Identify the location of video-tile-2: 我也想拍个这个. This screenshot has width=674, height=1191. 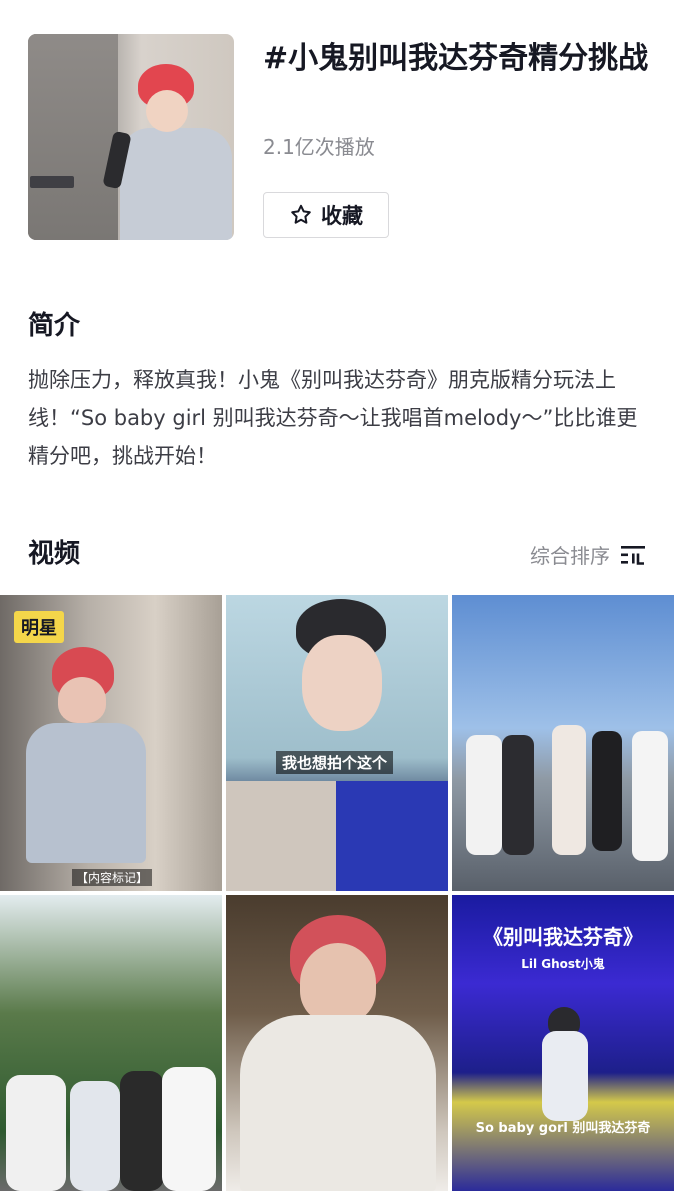
(337, 743).